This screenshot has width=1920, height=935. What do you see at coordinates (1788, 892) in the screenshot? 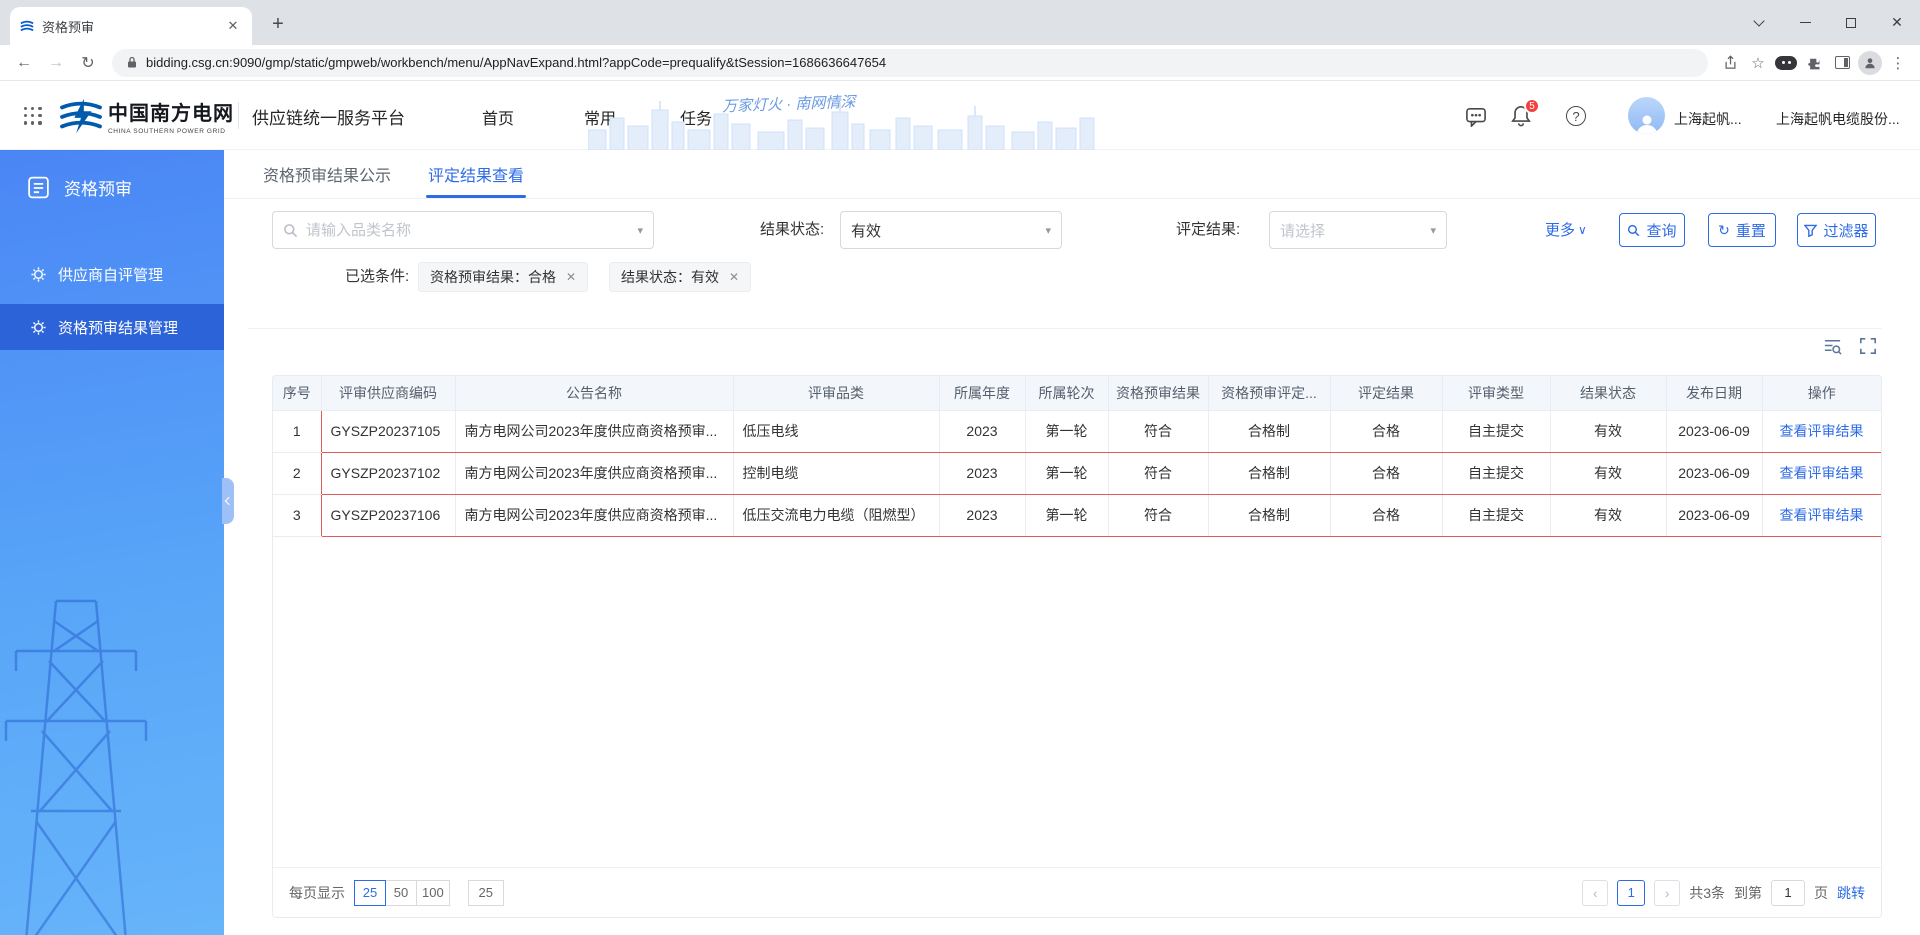
I see `goto-page-input` at bounding box center [1788, 892].